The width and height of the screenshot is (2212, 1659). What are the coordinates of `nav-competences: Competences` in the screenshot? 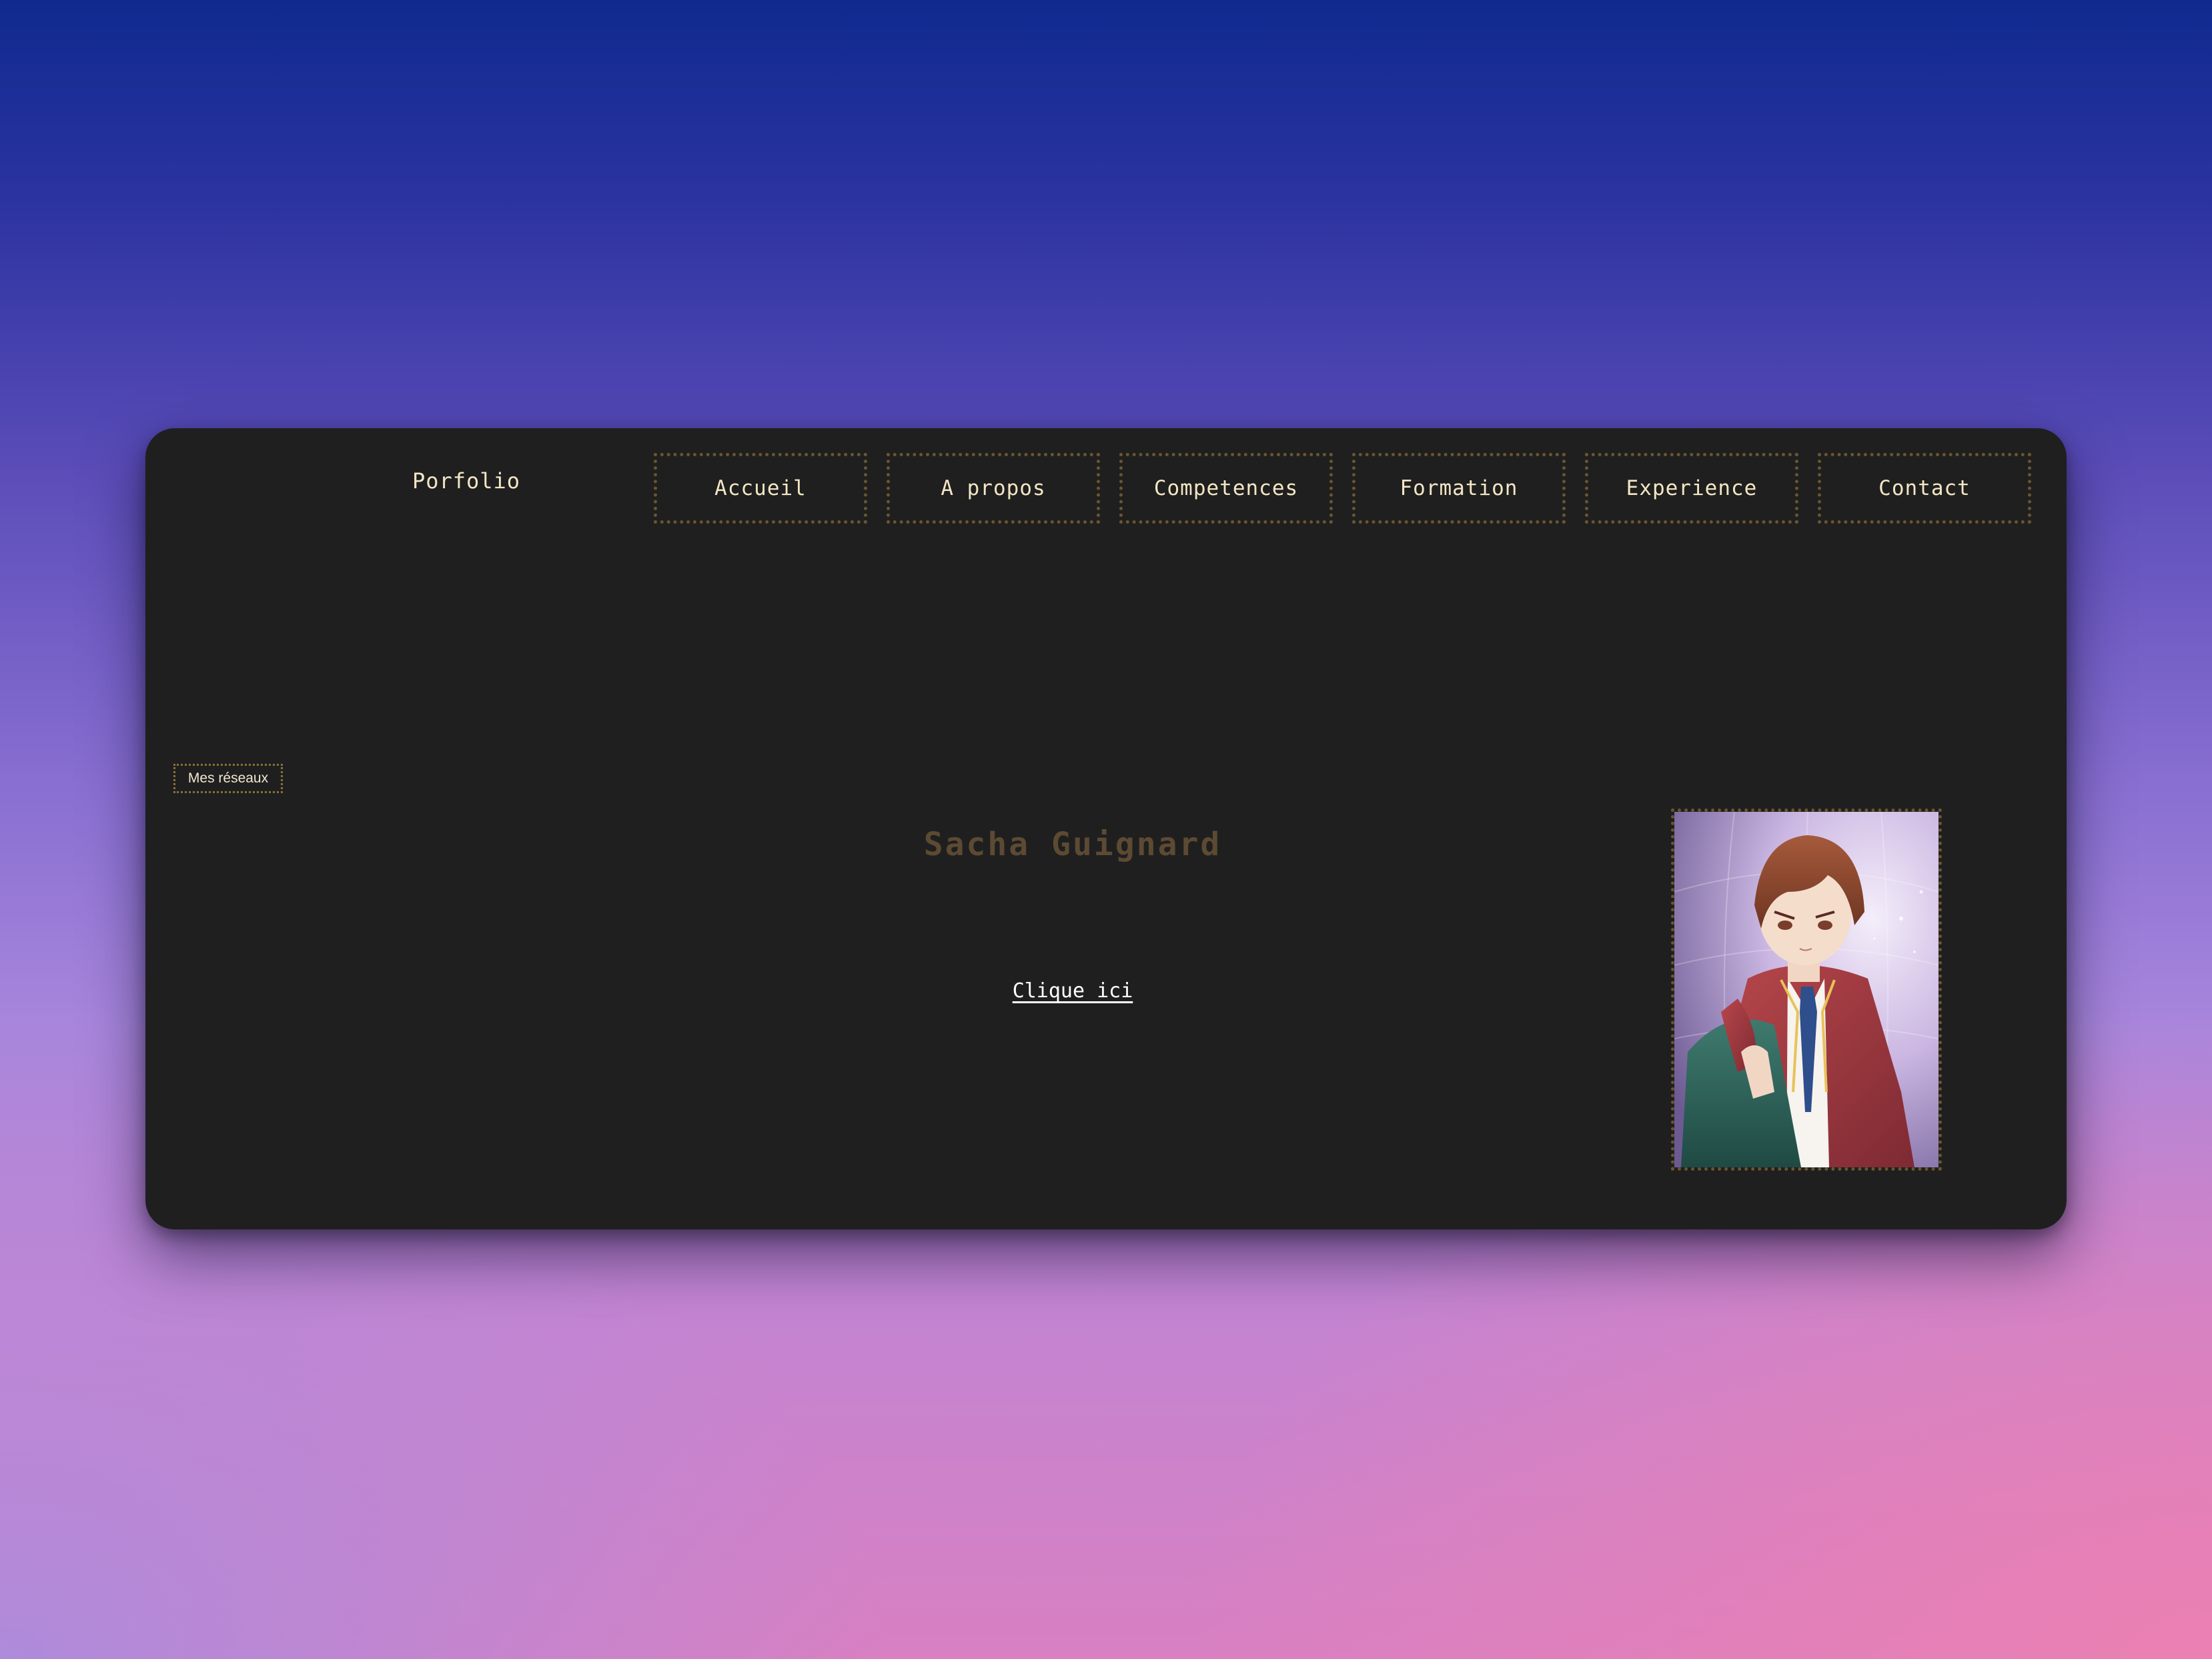 It's located at (1226, 488).